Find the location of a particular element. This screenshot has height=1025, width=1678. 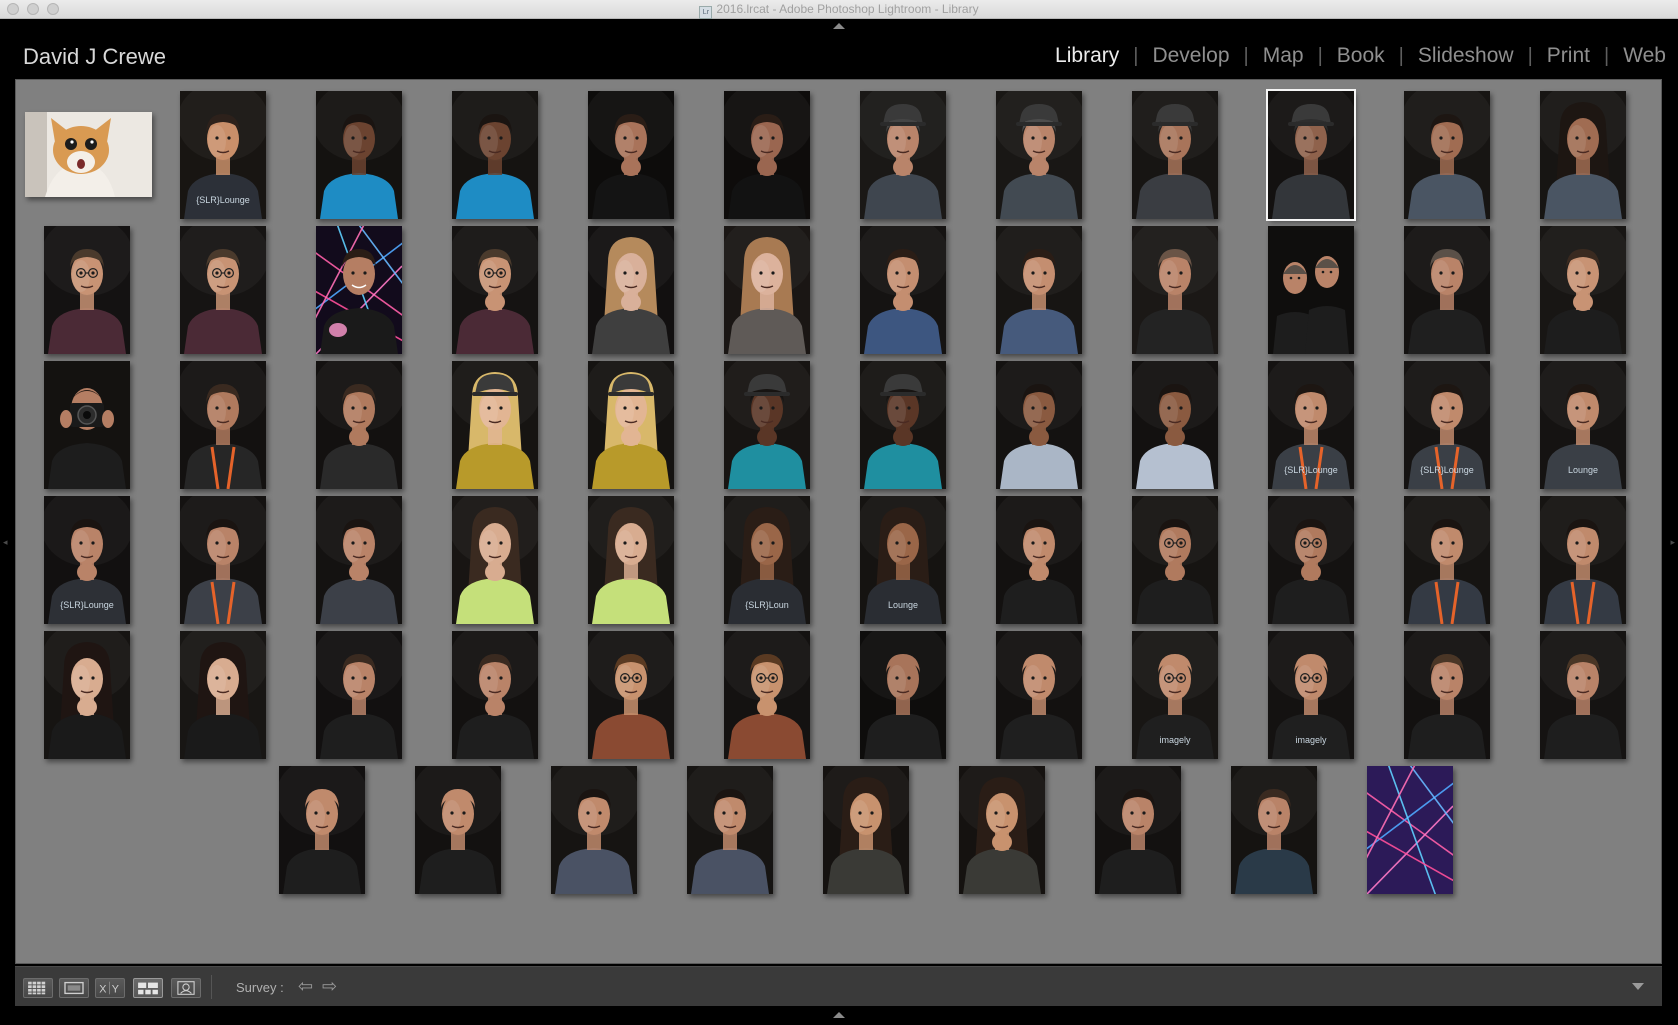

lightroom-app-icon: Lr is located at coordinates (706, 12).